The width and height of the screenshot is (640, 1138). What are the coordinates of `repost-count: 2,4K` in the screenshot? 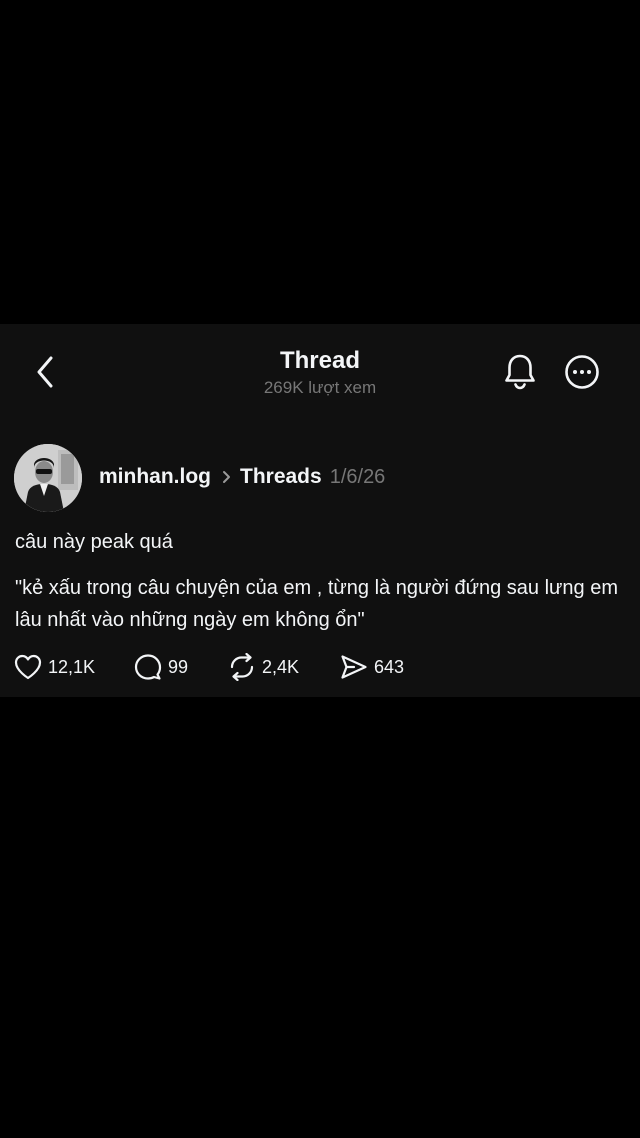 It's located at (281, 666).